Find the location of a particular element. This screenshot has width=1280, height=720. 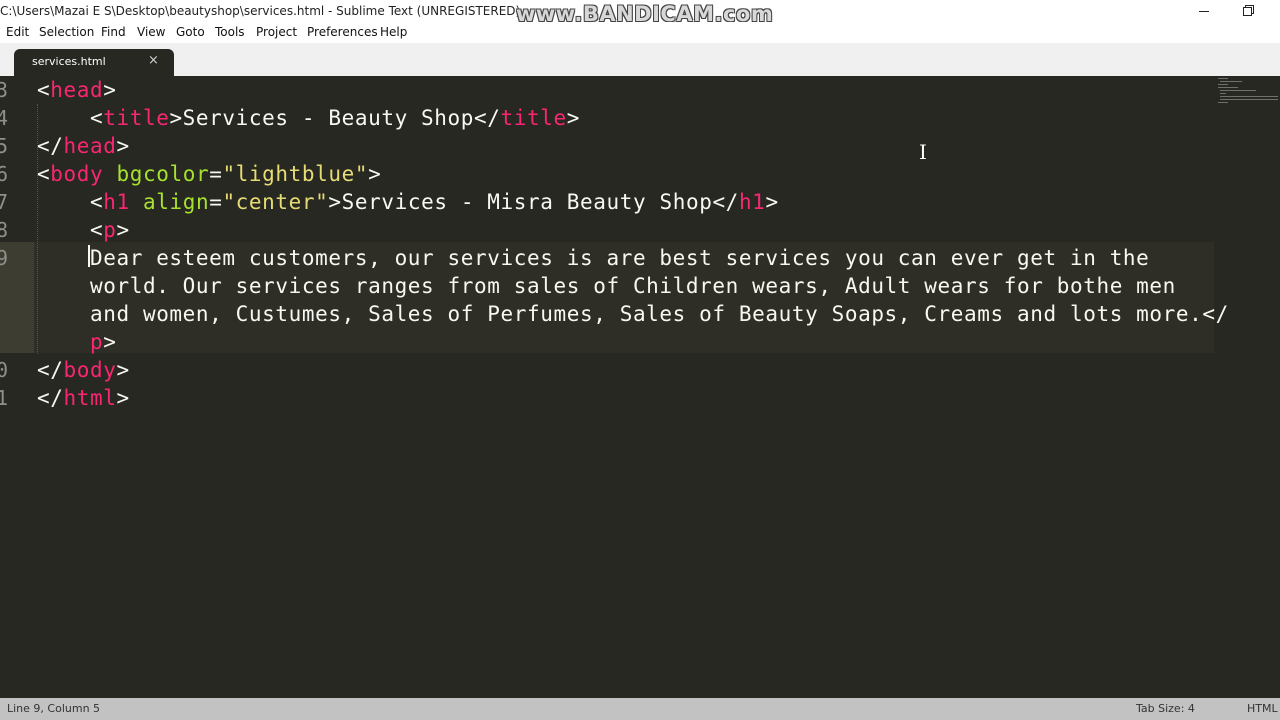

code-line: </head> is located at coordinates (83, 146).